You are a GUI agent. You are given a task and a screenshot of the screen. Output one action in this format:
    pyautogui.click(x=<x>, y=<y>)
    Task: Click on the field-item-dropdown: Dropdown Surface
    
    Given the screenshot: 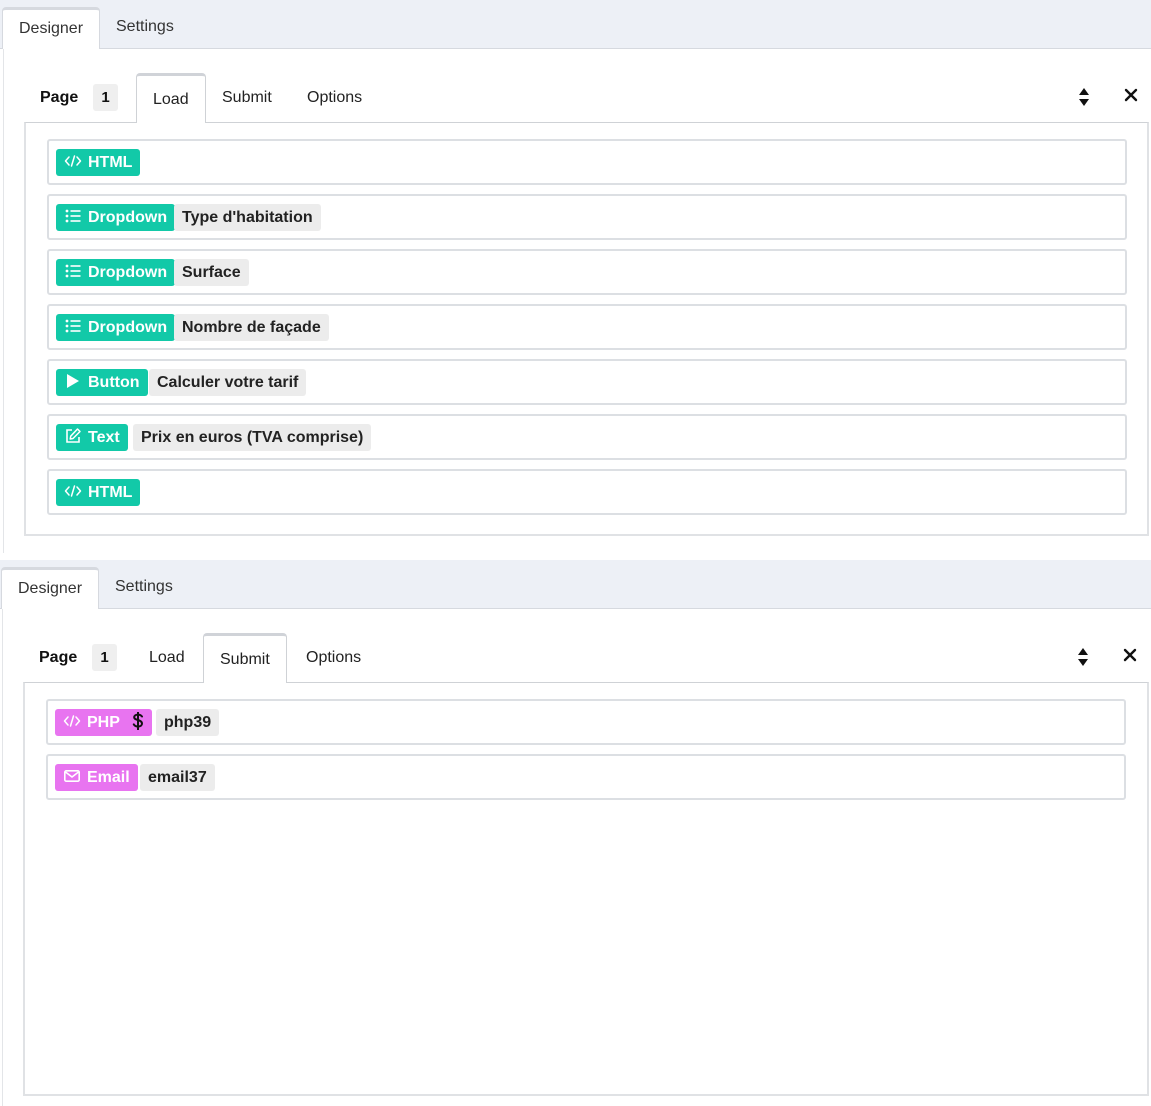 What is the action you would take?
    pyautogui.click(x=587, y=272)
    